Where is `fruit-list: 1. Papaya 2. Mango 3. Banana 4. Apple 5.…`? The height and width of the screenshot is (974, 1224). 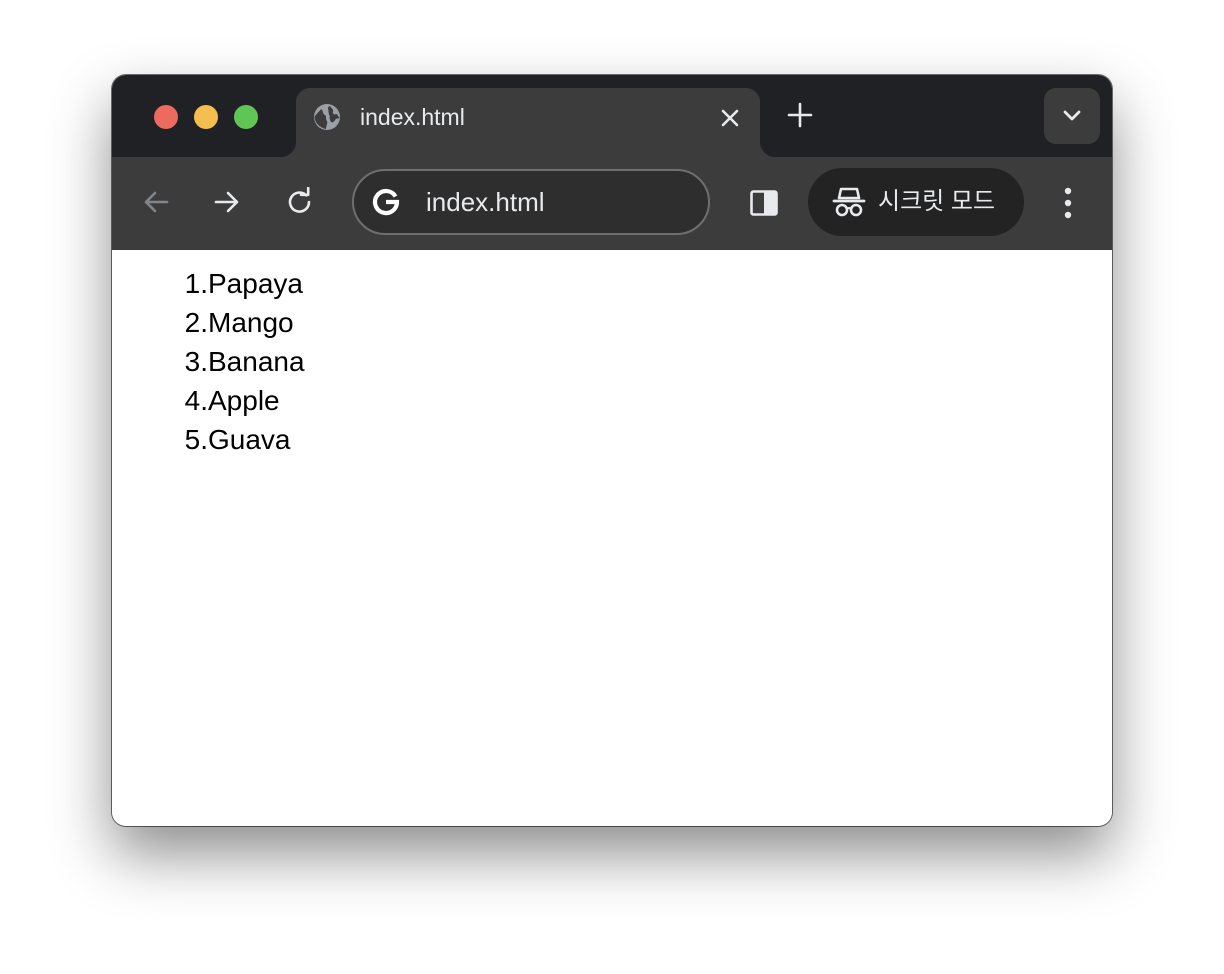 fruit-list: 1. Papaya 2. Mango 3. Banana 4. Apple 5.… is located at coordinates (237, 361).